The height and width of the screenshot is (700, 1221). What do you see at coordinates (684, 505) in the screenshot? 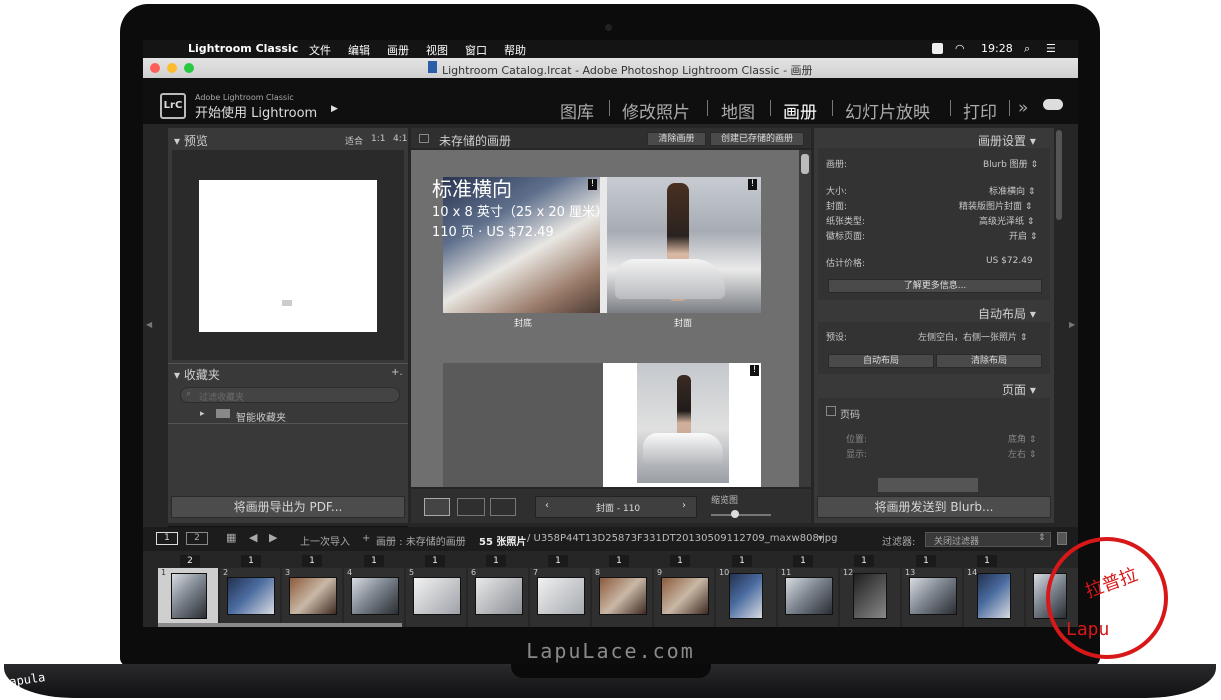
I see `next-page-icon: ›` at bounding box center [684, 505].